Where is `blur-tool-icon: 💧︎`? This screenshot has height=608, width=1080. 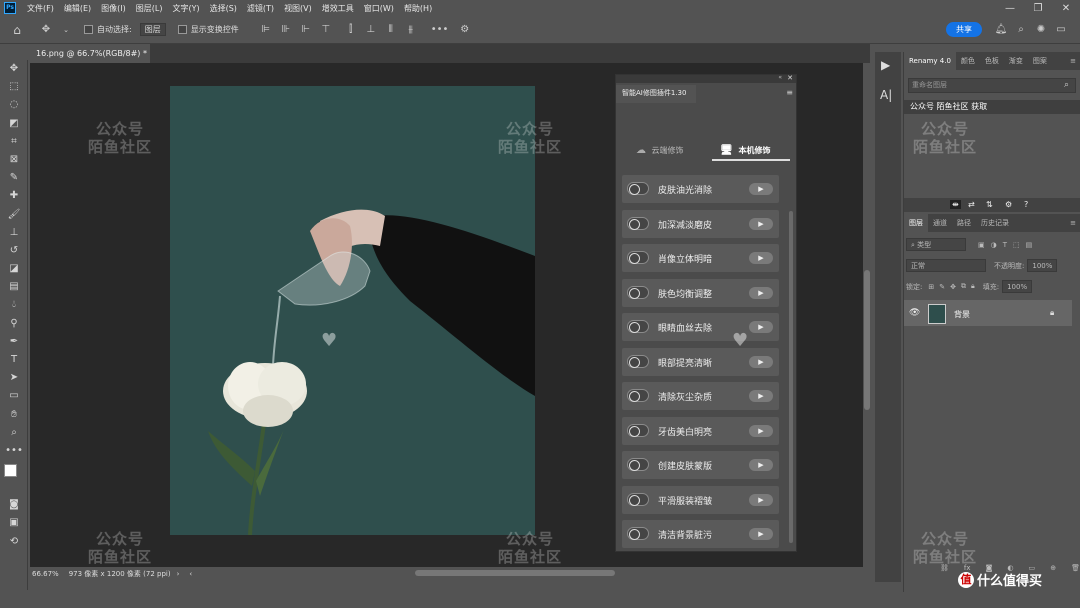 blur-tool-icon: 💧︎ is located at coordinates (14, 305).